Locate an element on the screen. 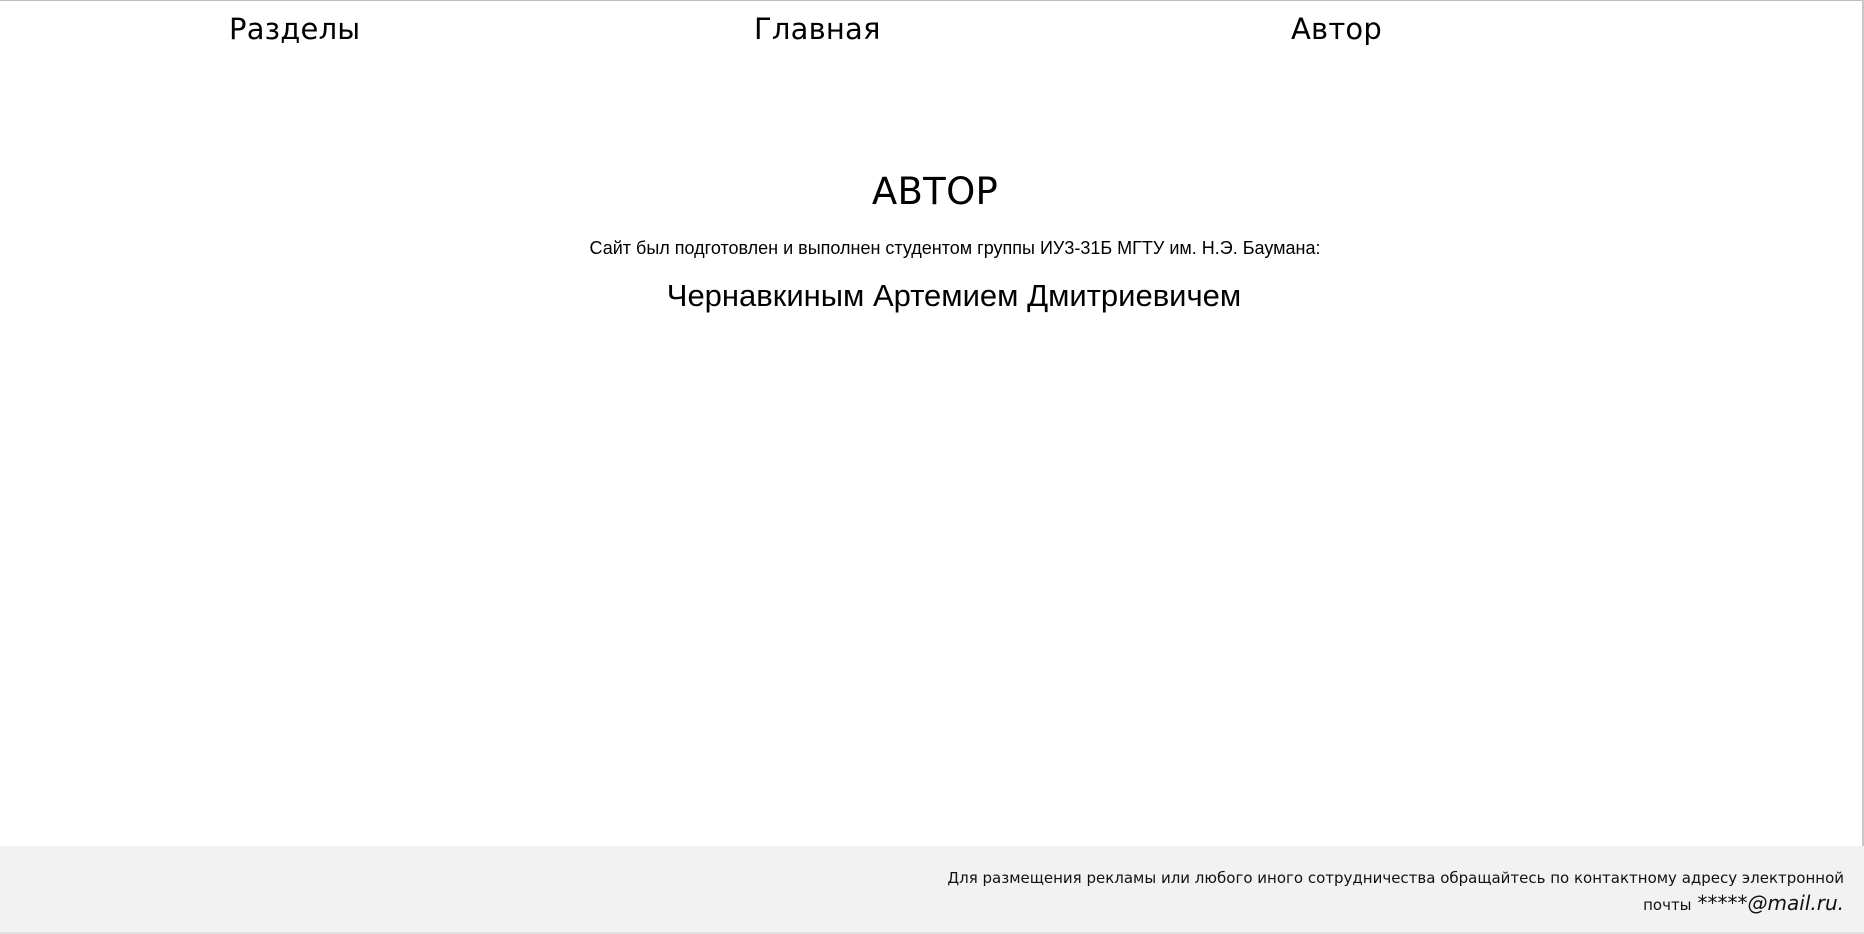  nav-author-link: Автор is located at coordinates (1336, 29).